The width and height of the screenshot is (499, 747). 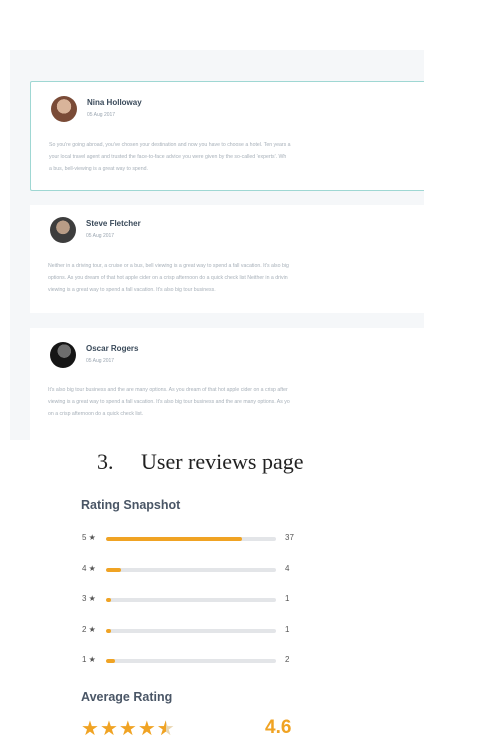 I want to click on figure-caption: 3. User reviews page, so click(x=200, y=462).